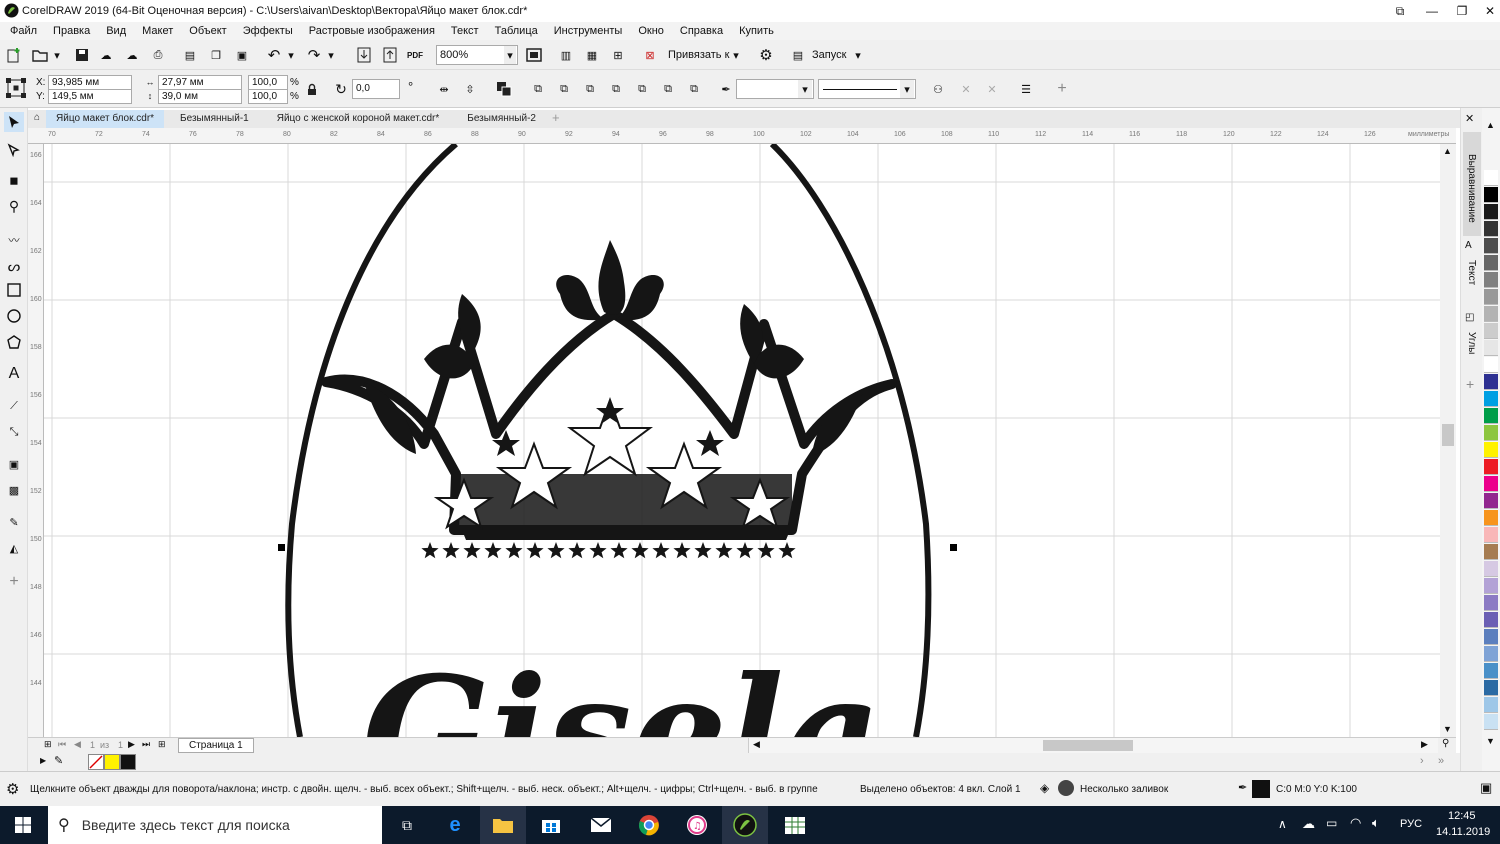  Describe the element at coordinates (14, 582) in the screenshot. I see `add-tool-icon: +` at that location.